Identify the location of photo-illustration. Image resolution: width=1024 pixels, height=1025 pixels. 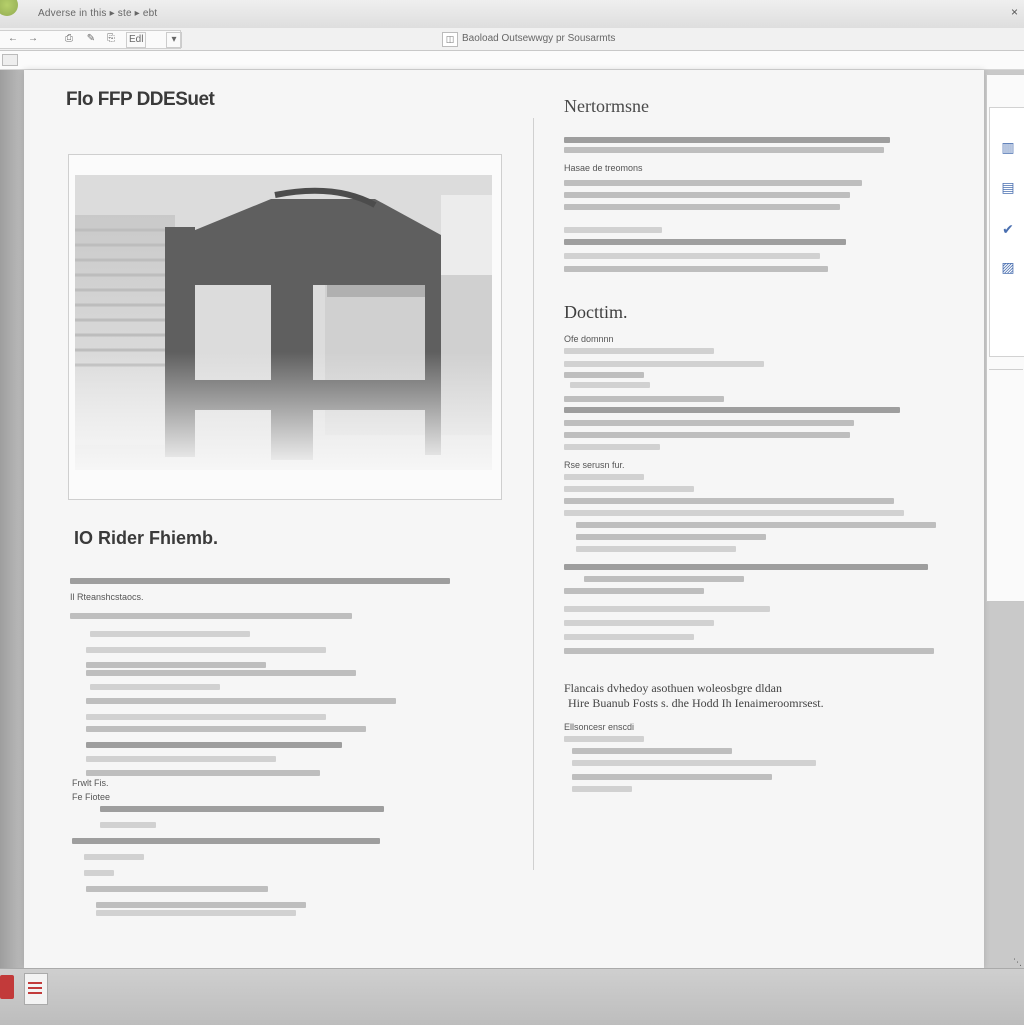
(283, 322).